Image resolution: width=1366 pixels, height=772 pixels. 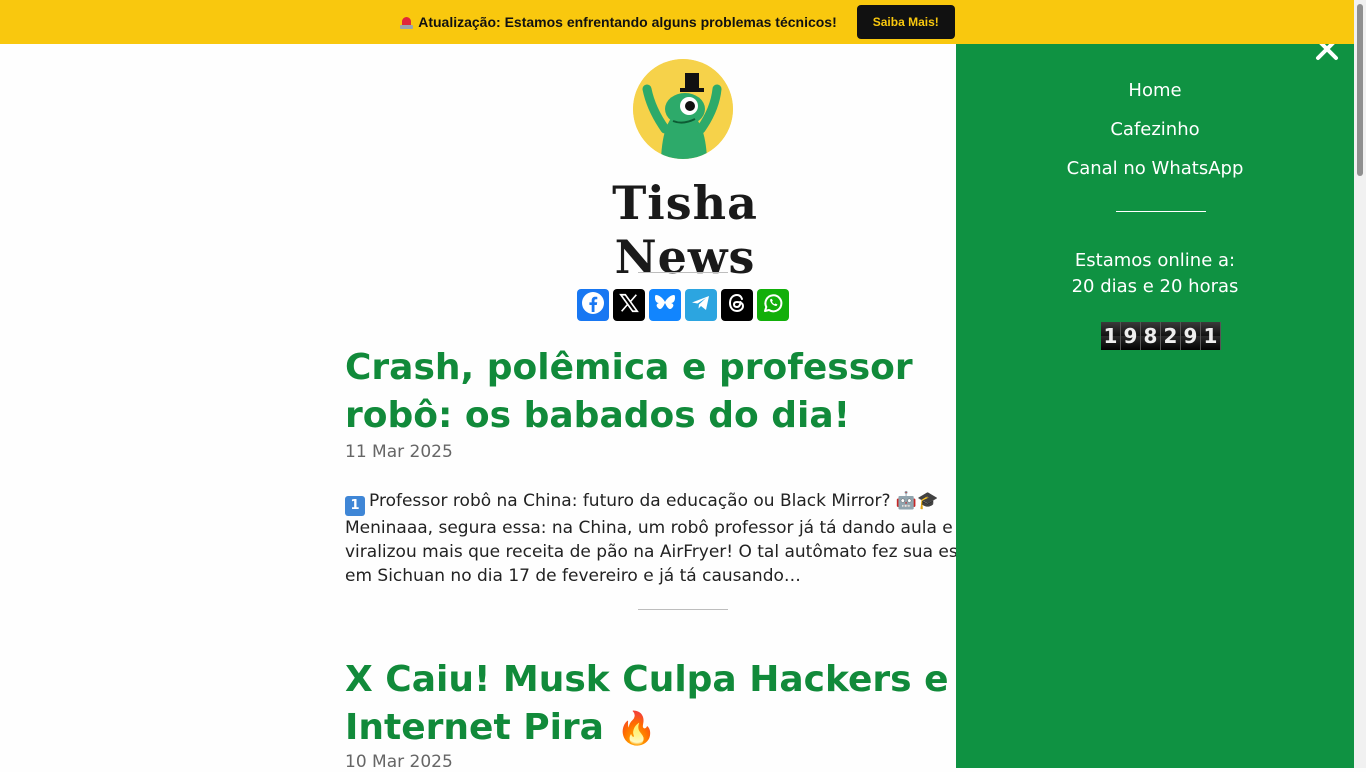 What do you see at coordinates (1155, 286) in the screenshot?
I see `online-duration: 20 dias e 20 horas` at bounding box center [1155, 286].